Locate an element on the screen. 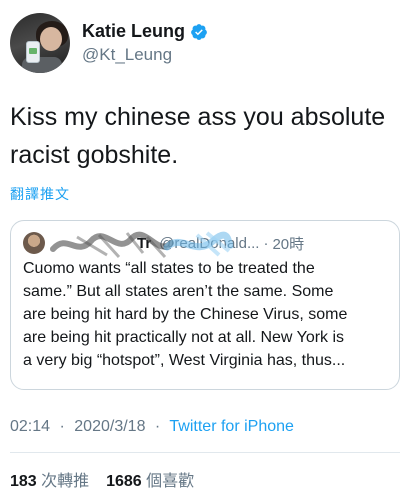 Image resolution: width=400 pixels, height=495 pixels. tweet-header: Katie Leung @Kt_Leung is located at coordinates (109, 43).